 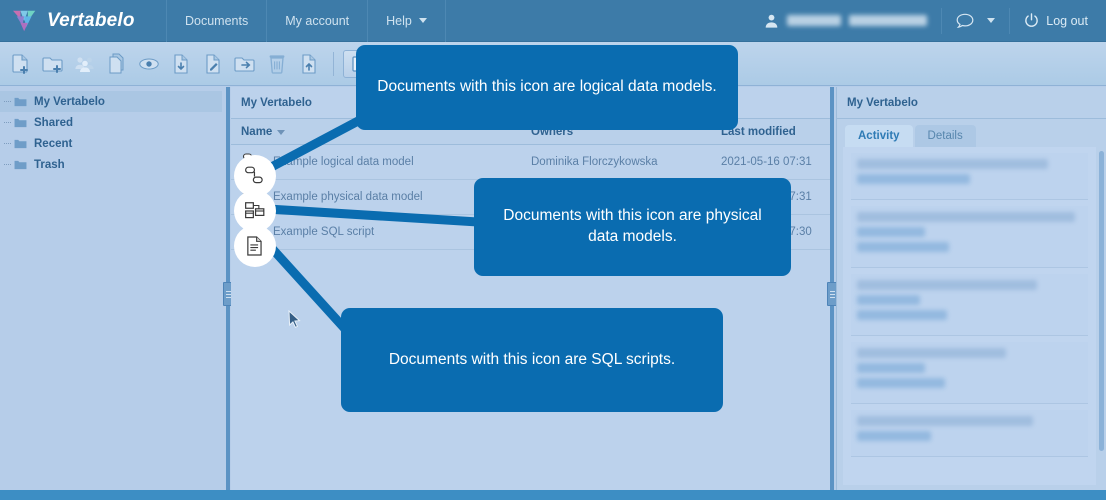 I want to click on physical-data-model-icon, so click(x=255, y=210).